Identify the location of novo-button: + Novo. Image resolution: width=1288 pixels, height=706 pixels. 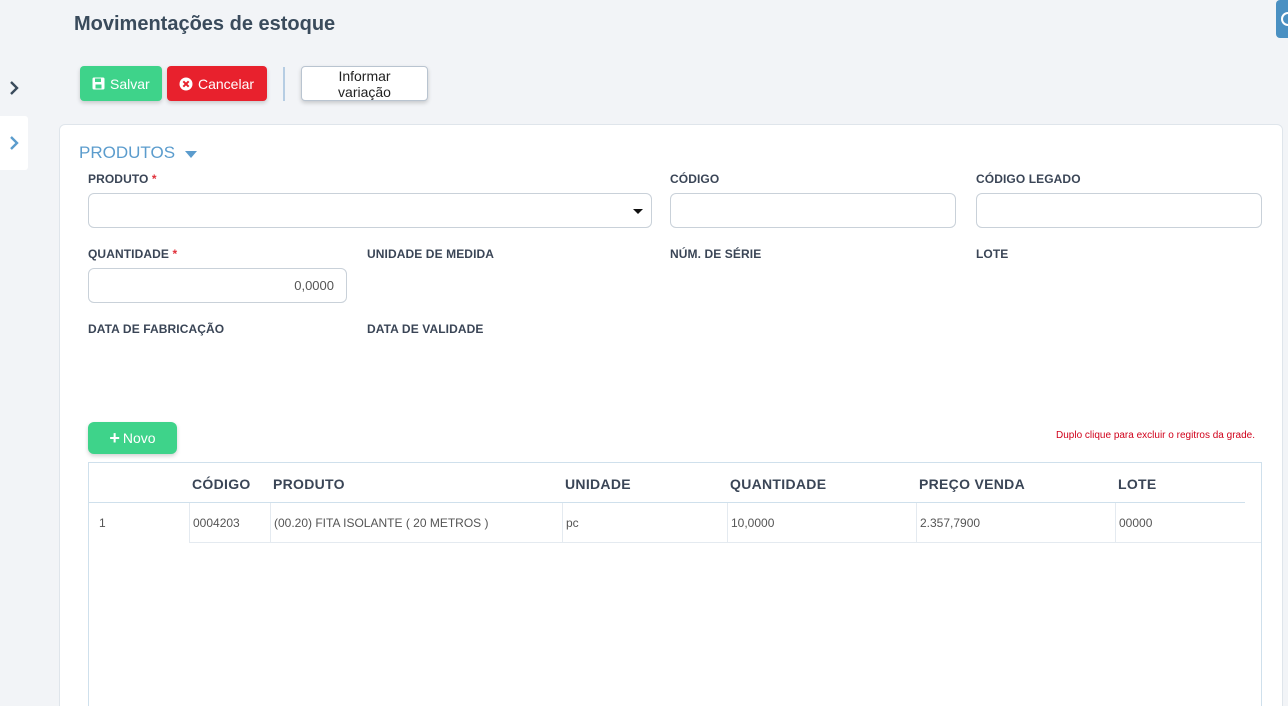
(132, 438).